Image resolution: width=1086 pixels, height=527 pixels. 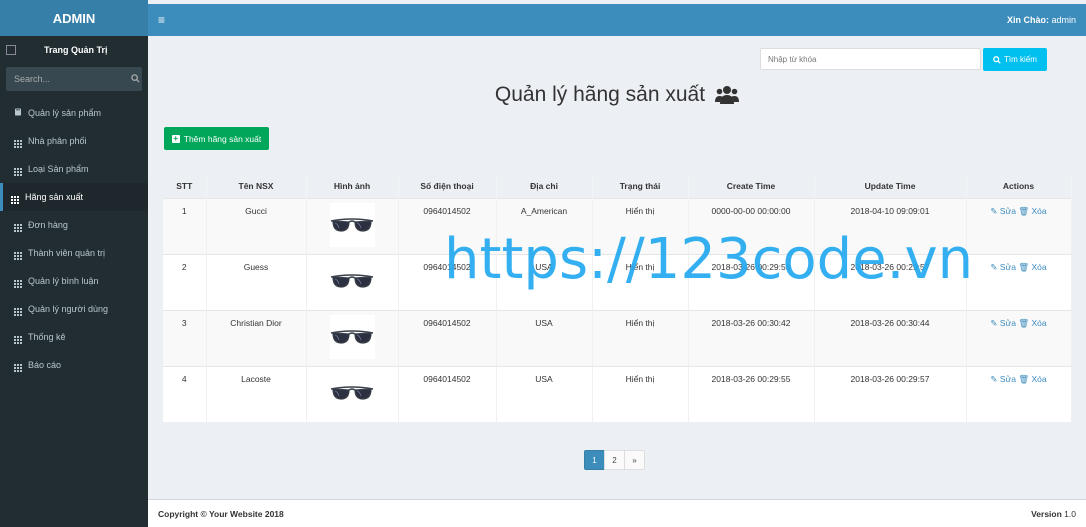 I want to click on sidebar-item-label: Báo cáo, so click(x=45, y=365).